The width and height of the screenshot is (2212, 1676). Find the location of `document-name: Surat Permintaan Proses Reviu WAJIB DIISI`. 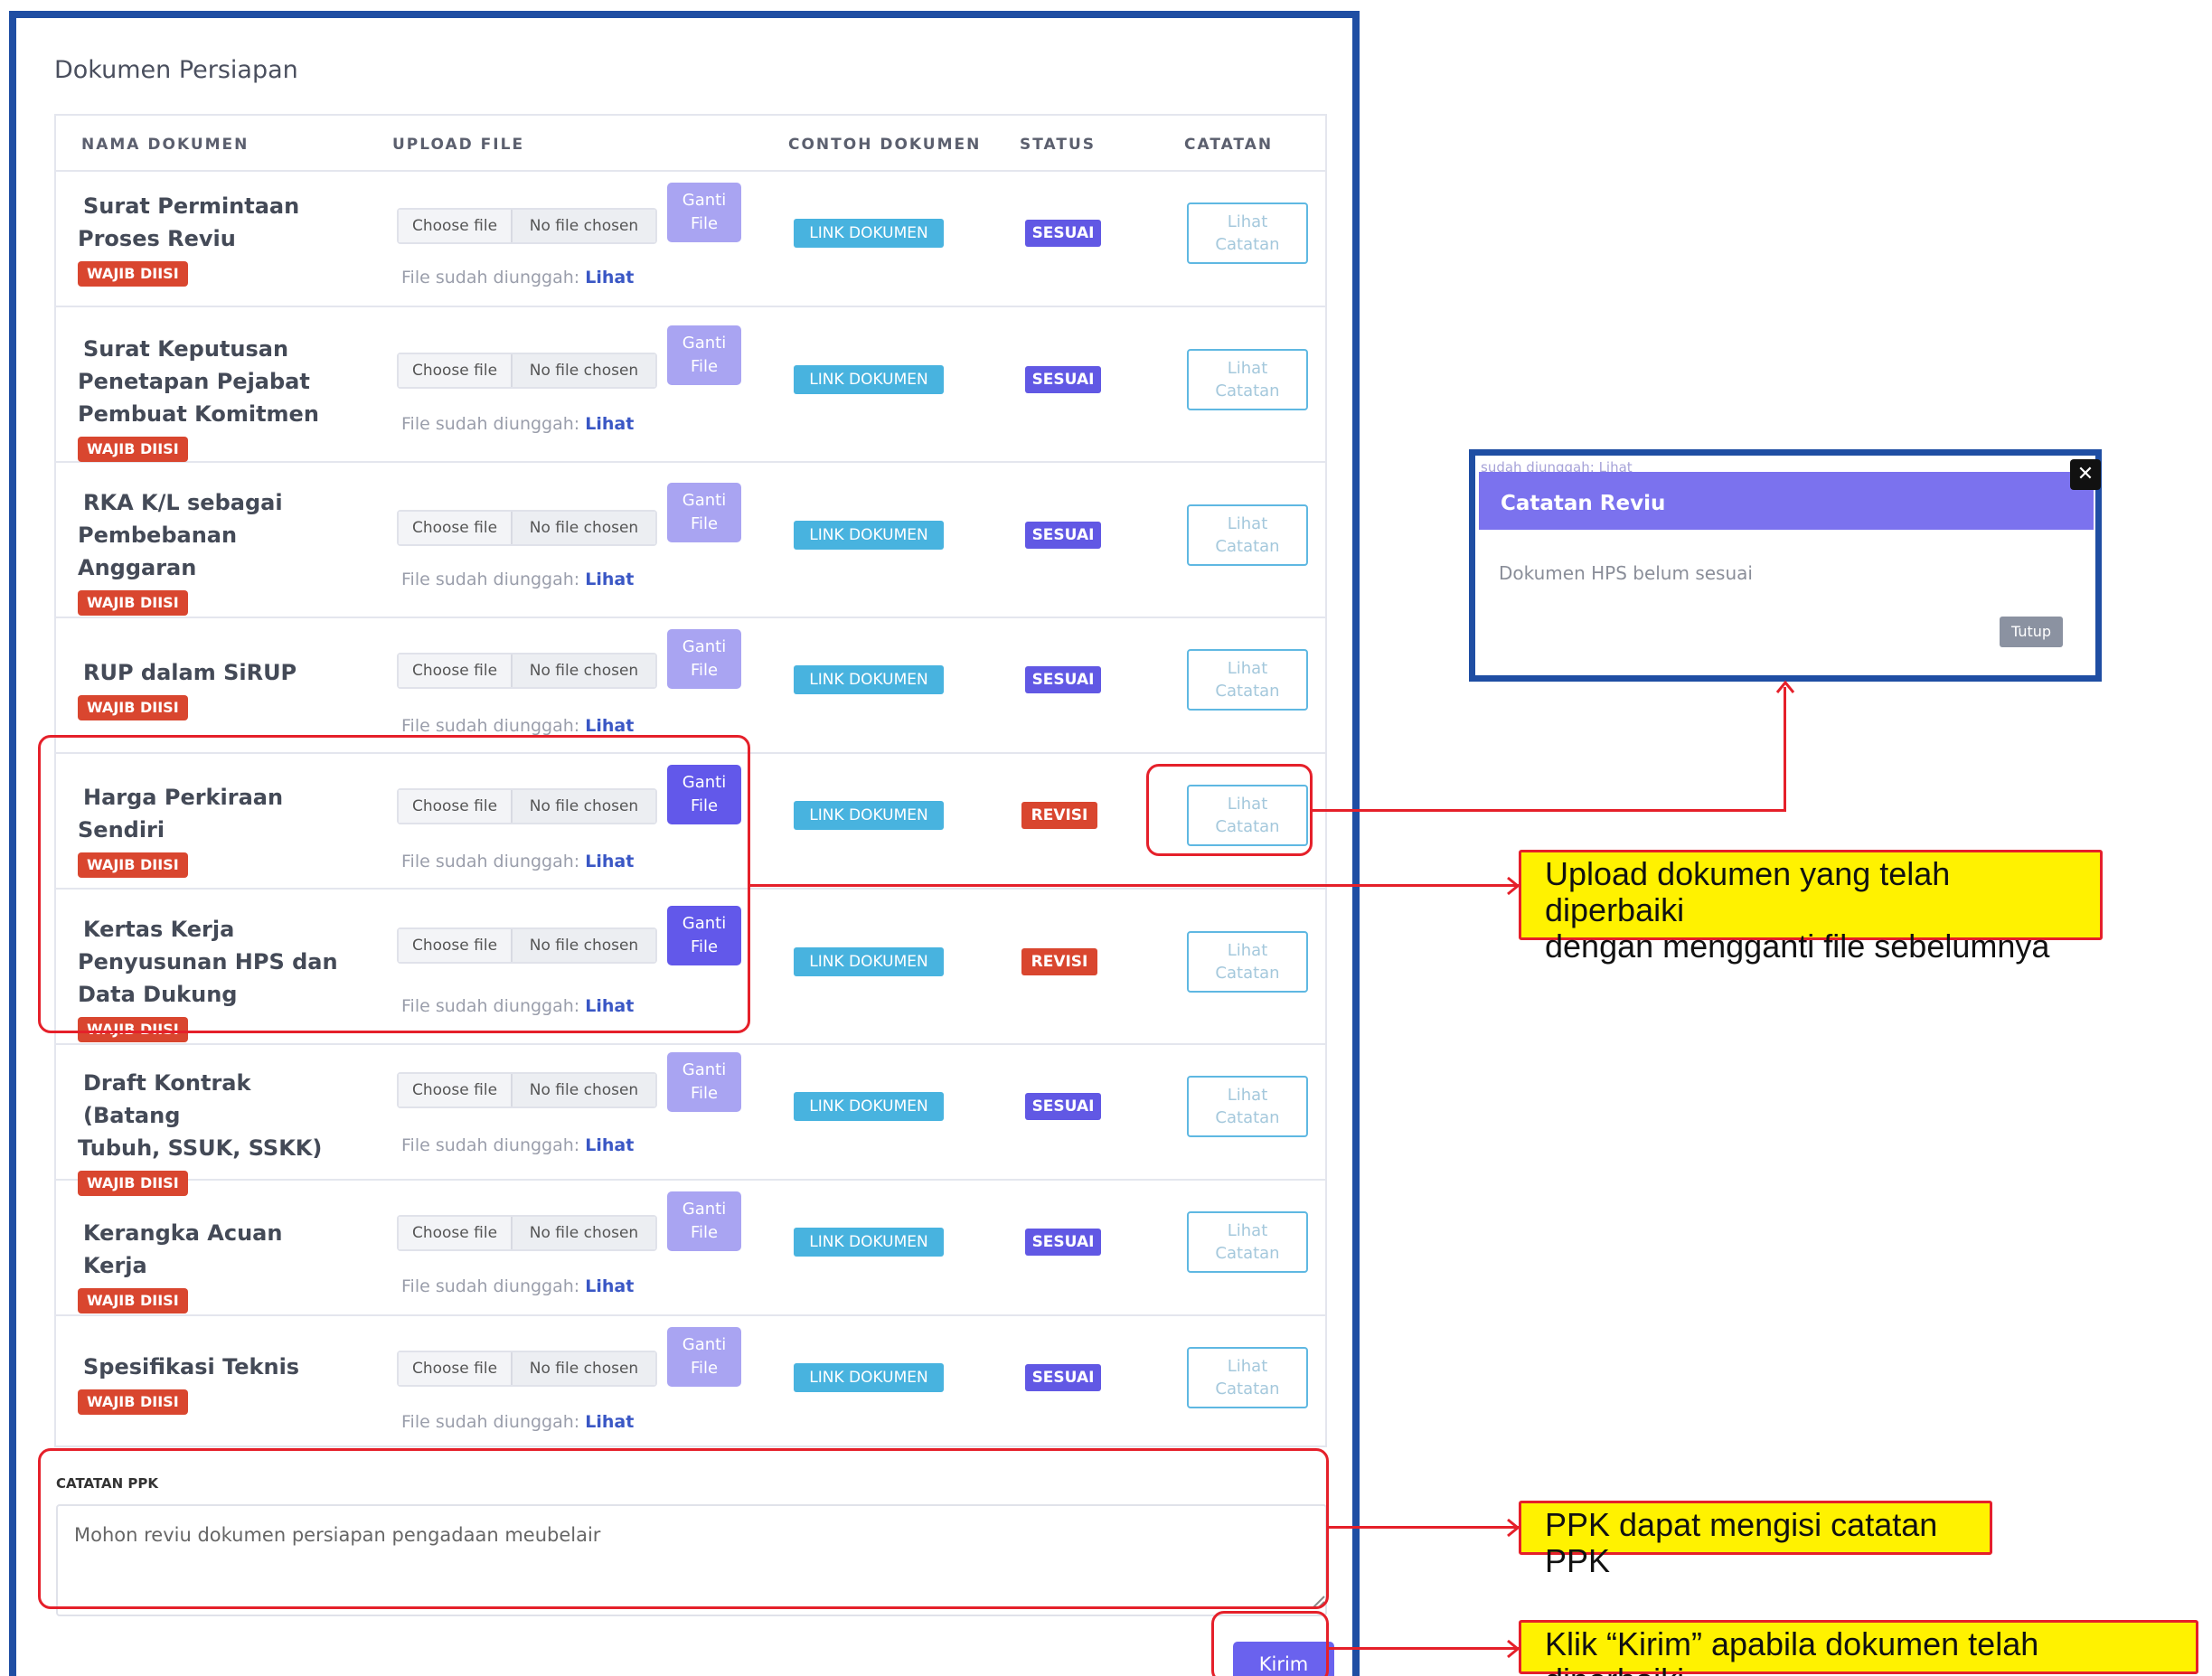

document-name: Surat Permintaan Proses Reviu WAJIB DIISI is located at coordinates (211, 238).